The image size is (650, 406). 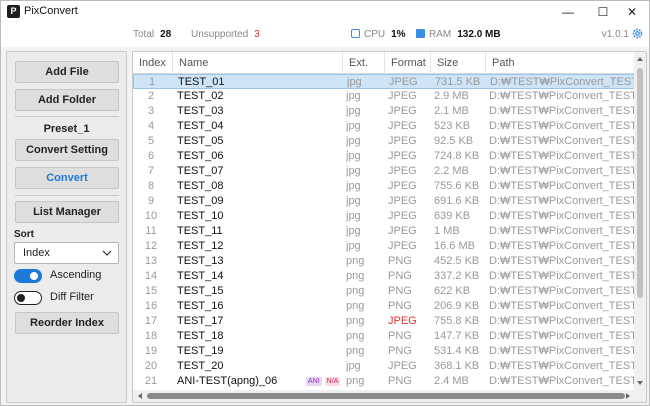 What do you see at coordinates (364, 291) in the screenshot?
I see `row-ext: png` at bounding box center [364, 291].